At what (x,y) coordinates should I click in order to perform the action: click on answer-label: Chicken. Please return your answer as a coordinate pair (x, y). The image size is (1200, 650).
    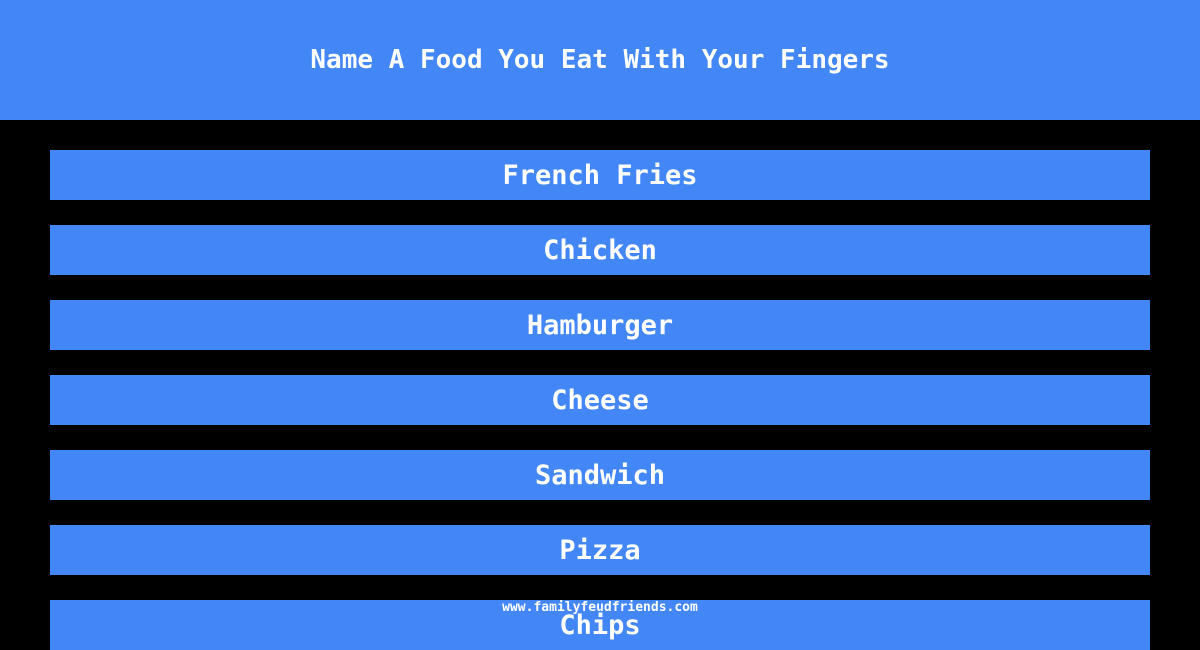
    Looking at the image, I should click on (600, 250).